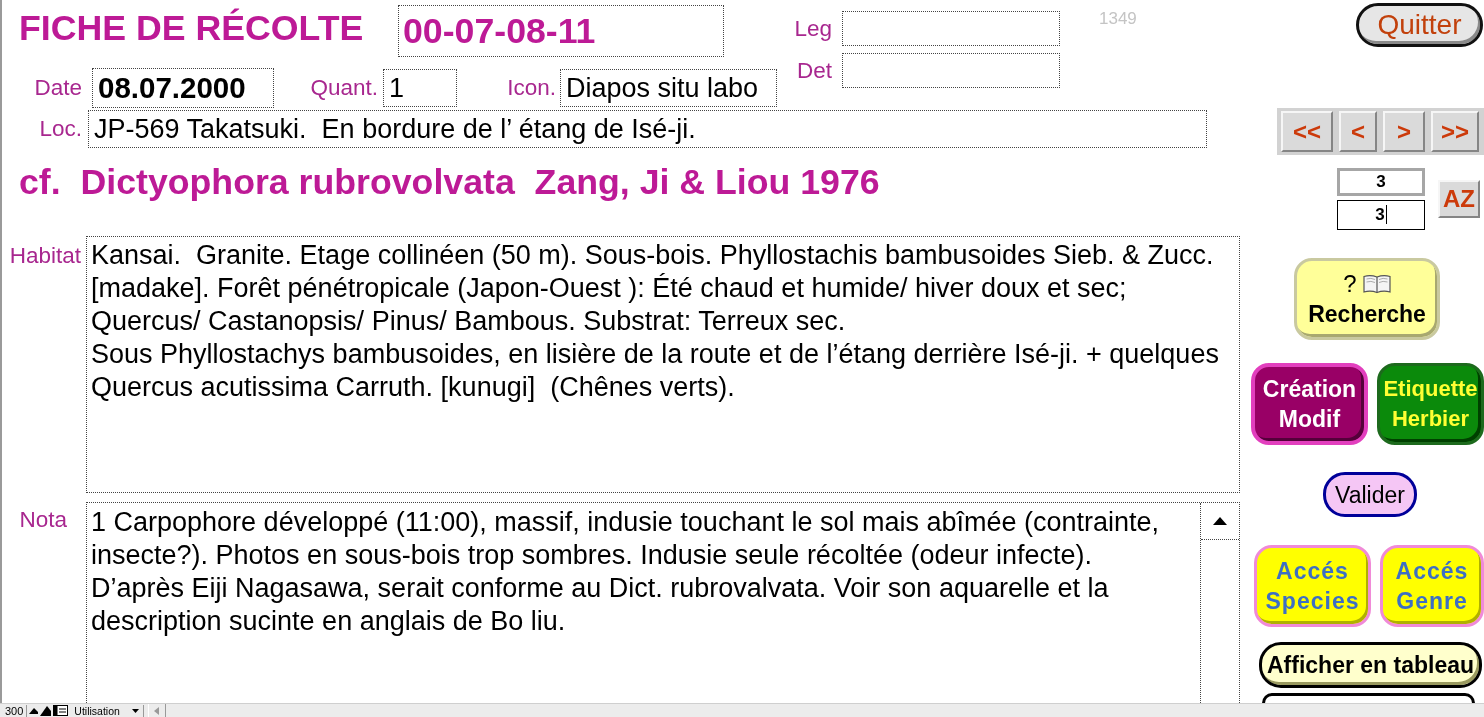  What do you see at coordinates (1430, 404) in the screenshot?
I see `label-print-button: Etiquette Herbier` at bounding box center [1430, 404].